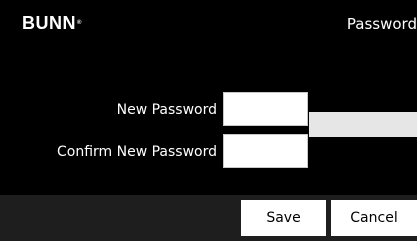 This screenshot has width=417, height=241. I want to click on brand-logo: BUNN®, so click(52, 23).